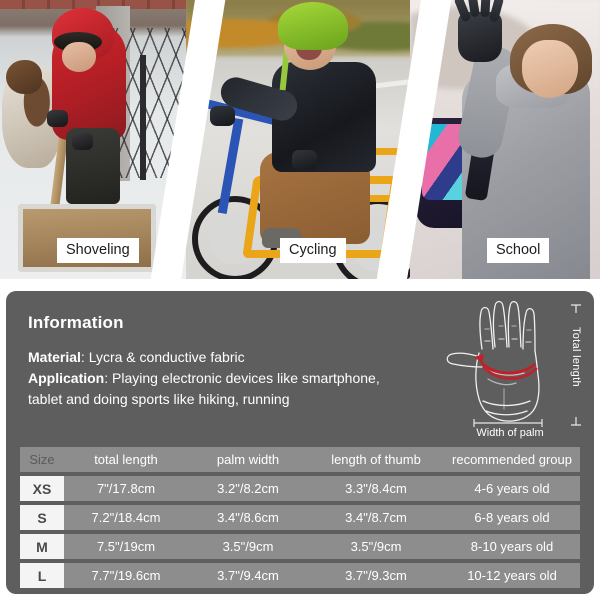  Describe the element at coordinates (126, 546) in the screenshot. I see `cell-total-length: 7.5"/19cm` at that location.